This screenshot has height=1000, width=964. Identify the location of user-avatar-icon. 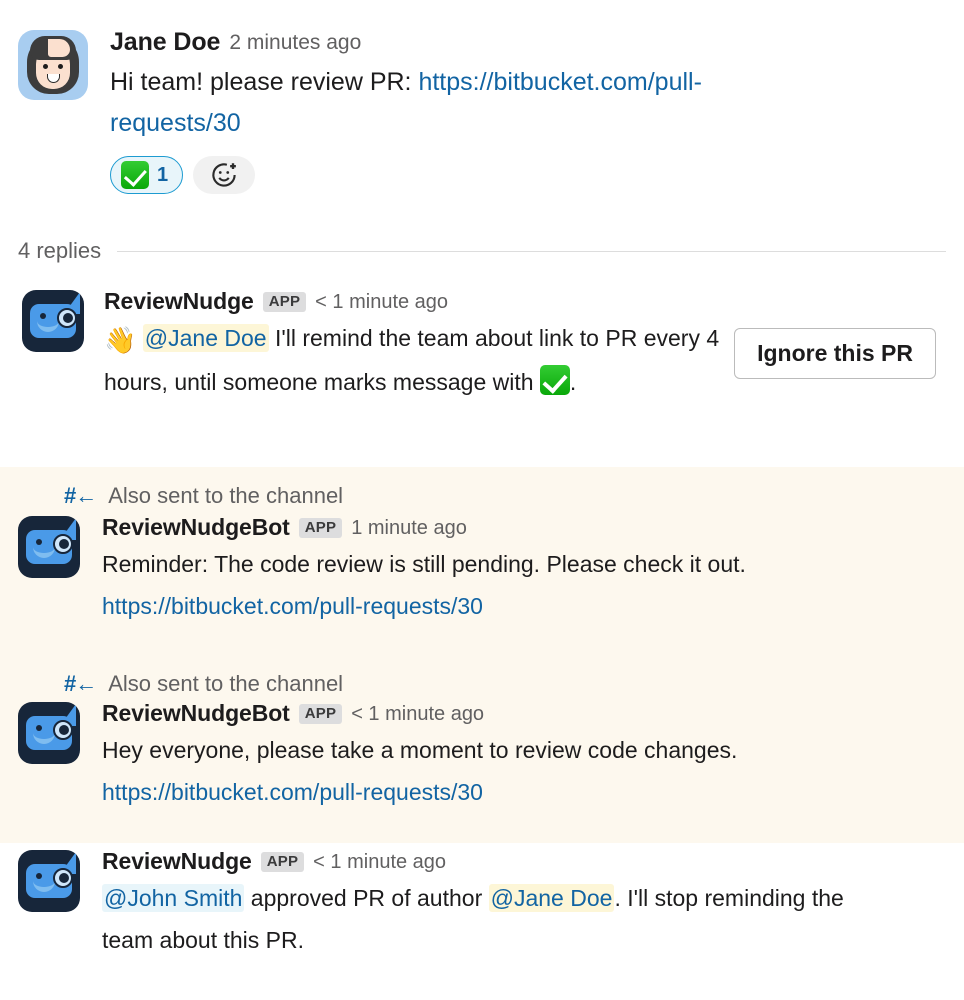
(53, 65).